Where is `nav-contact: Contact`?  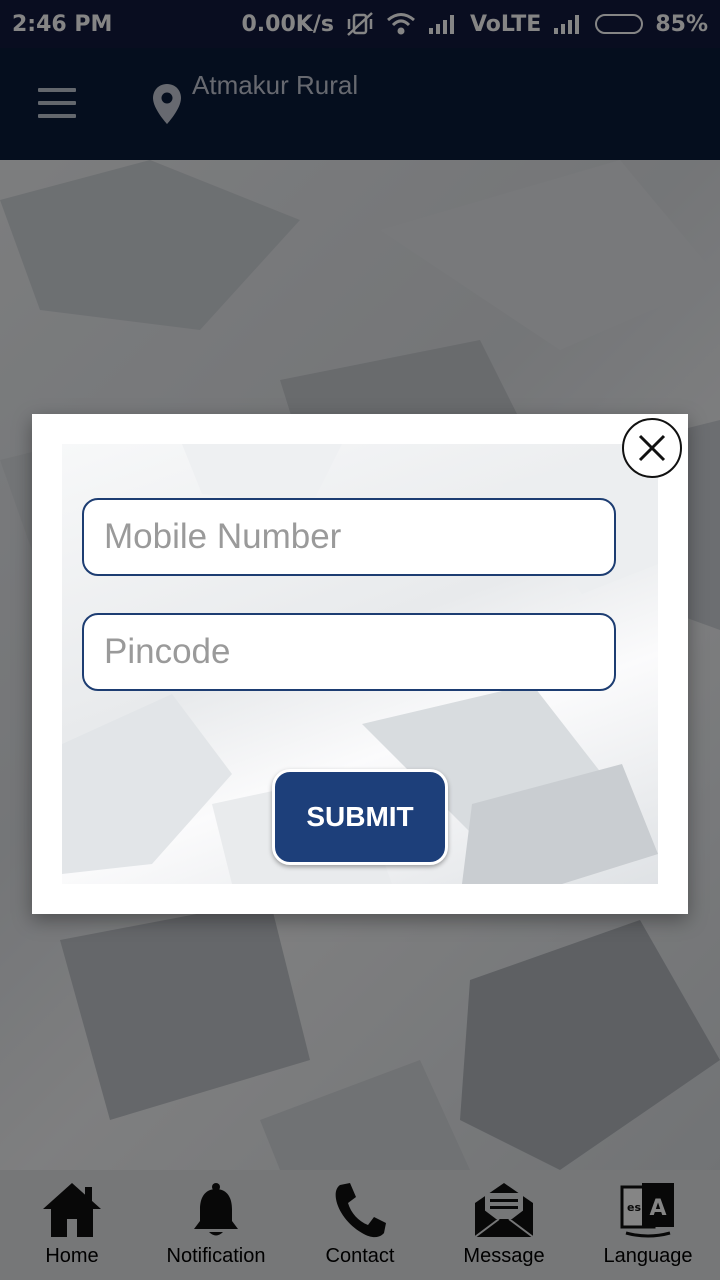
nav-contact: Contact is located at coordinates (360, 1225).